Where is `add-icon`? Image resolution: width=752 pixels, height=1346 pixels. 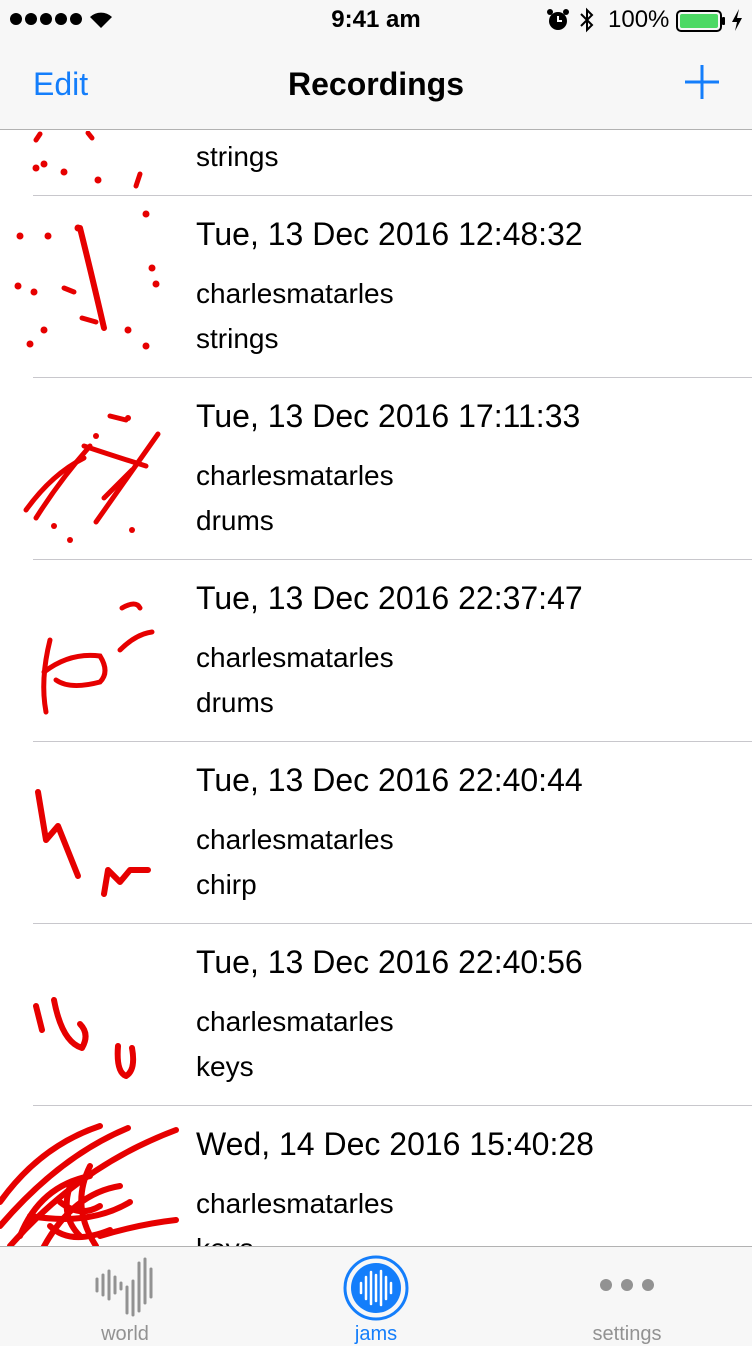 add-icon is located at coordinates (702, 82).